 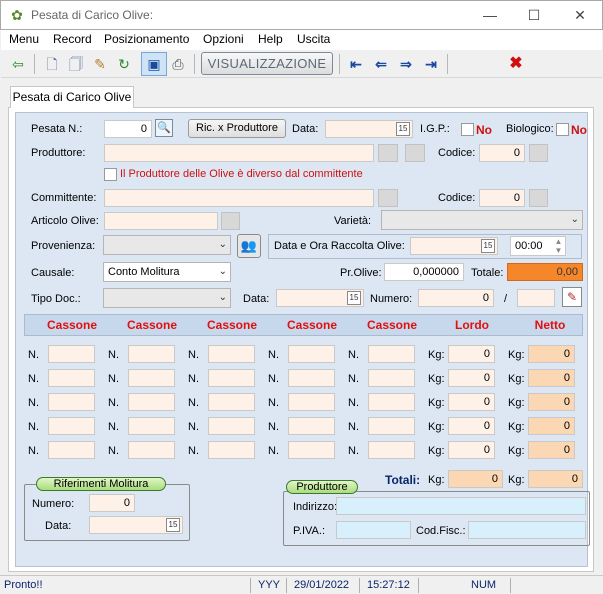 I want to click on committente-field, so click(x=239, y=198).